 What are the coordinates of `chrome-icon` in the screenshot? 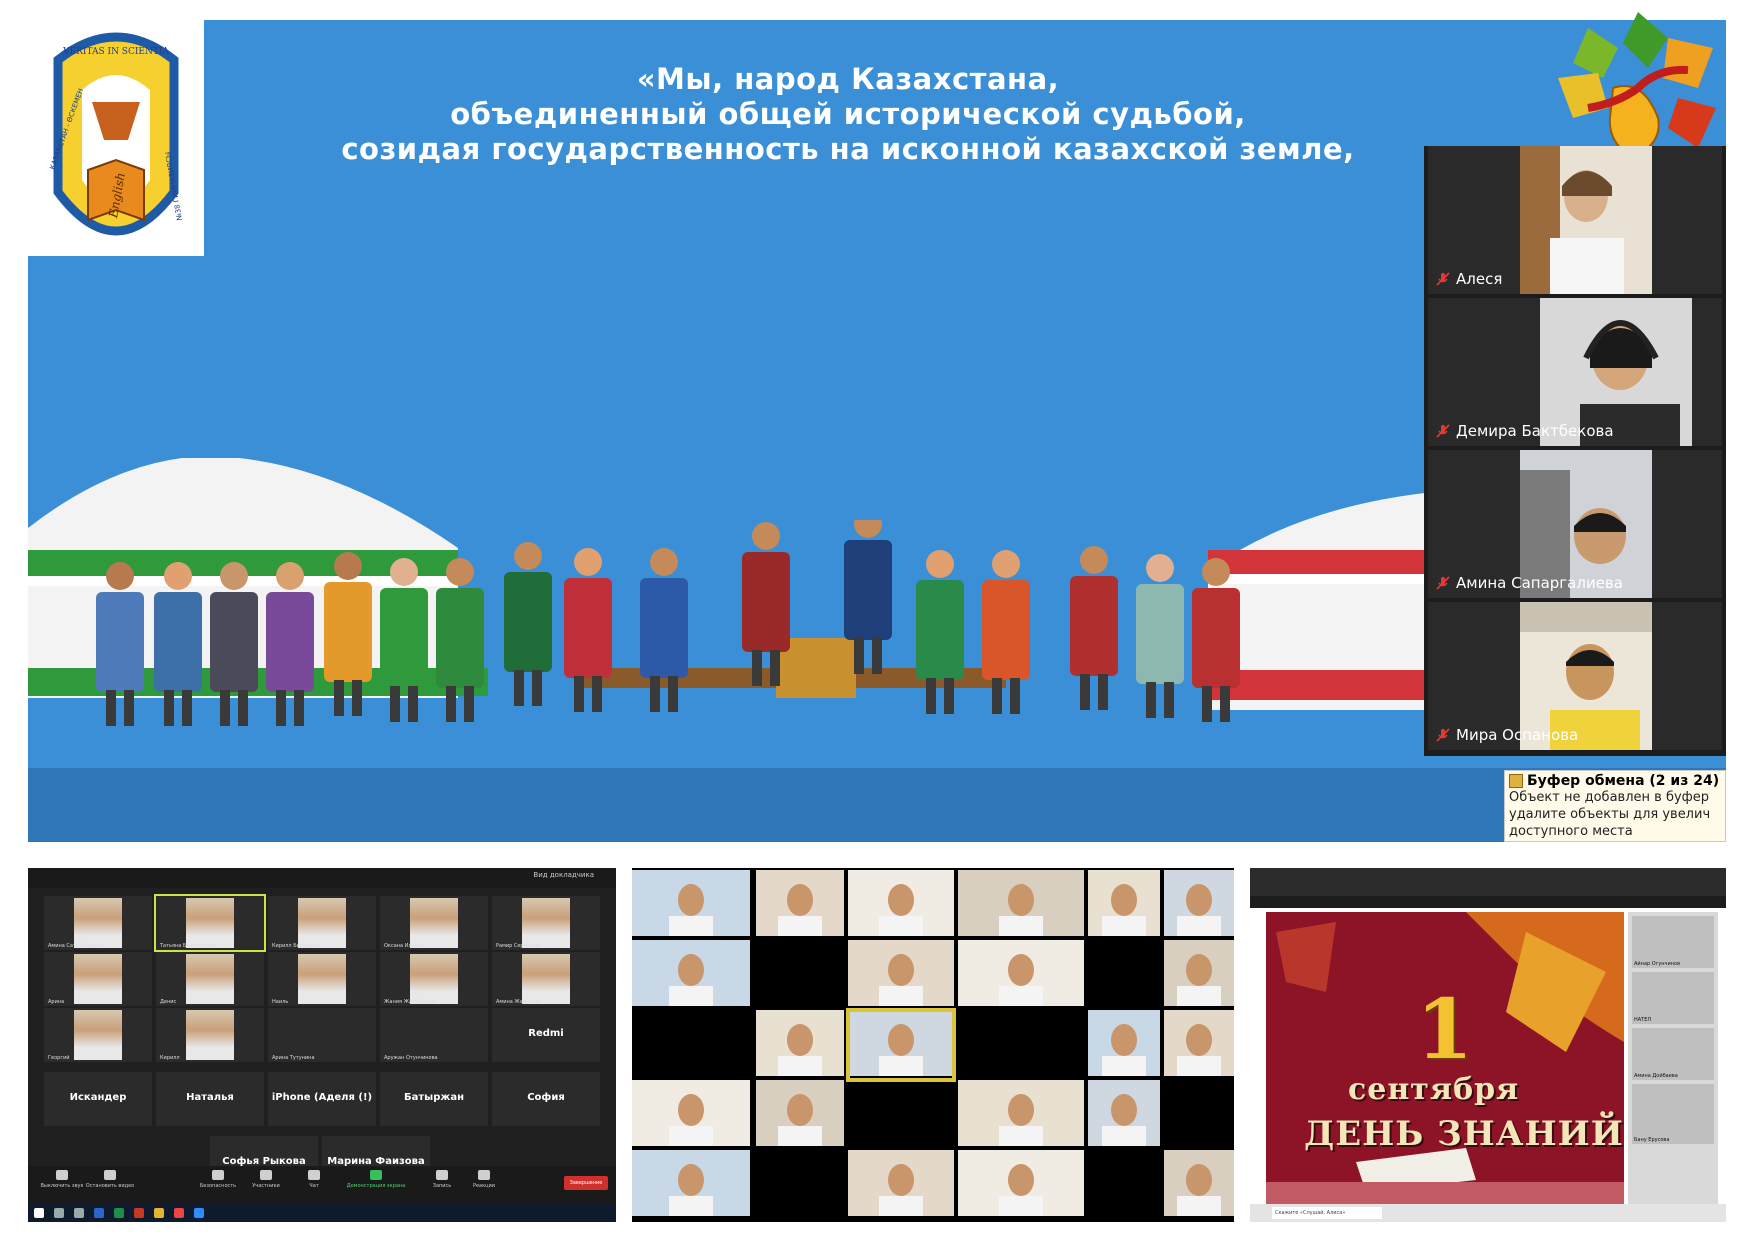 It's located at (179, 1213).